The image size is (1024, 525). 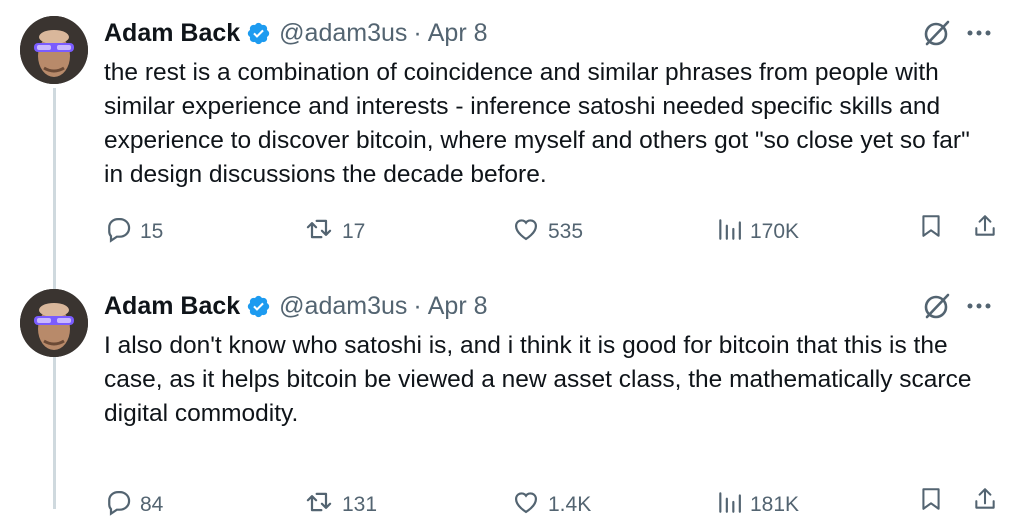 I want to click on retweet-count: 17, so click(x=354, y=231).